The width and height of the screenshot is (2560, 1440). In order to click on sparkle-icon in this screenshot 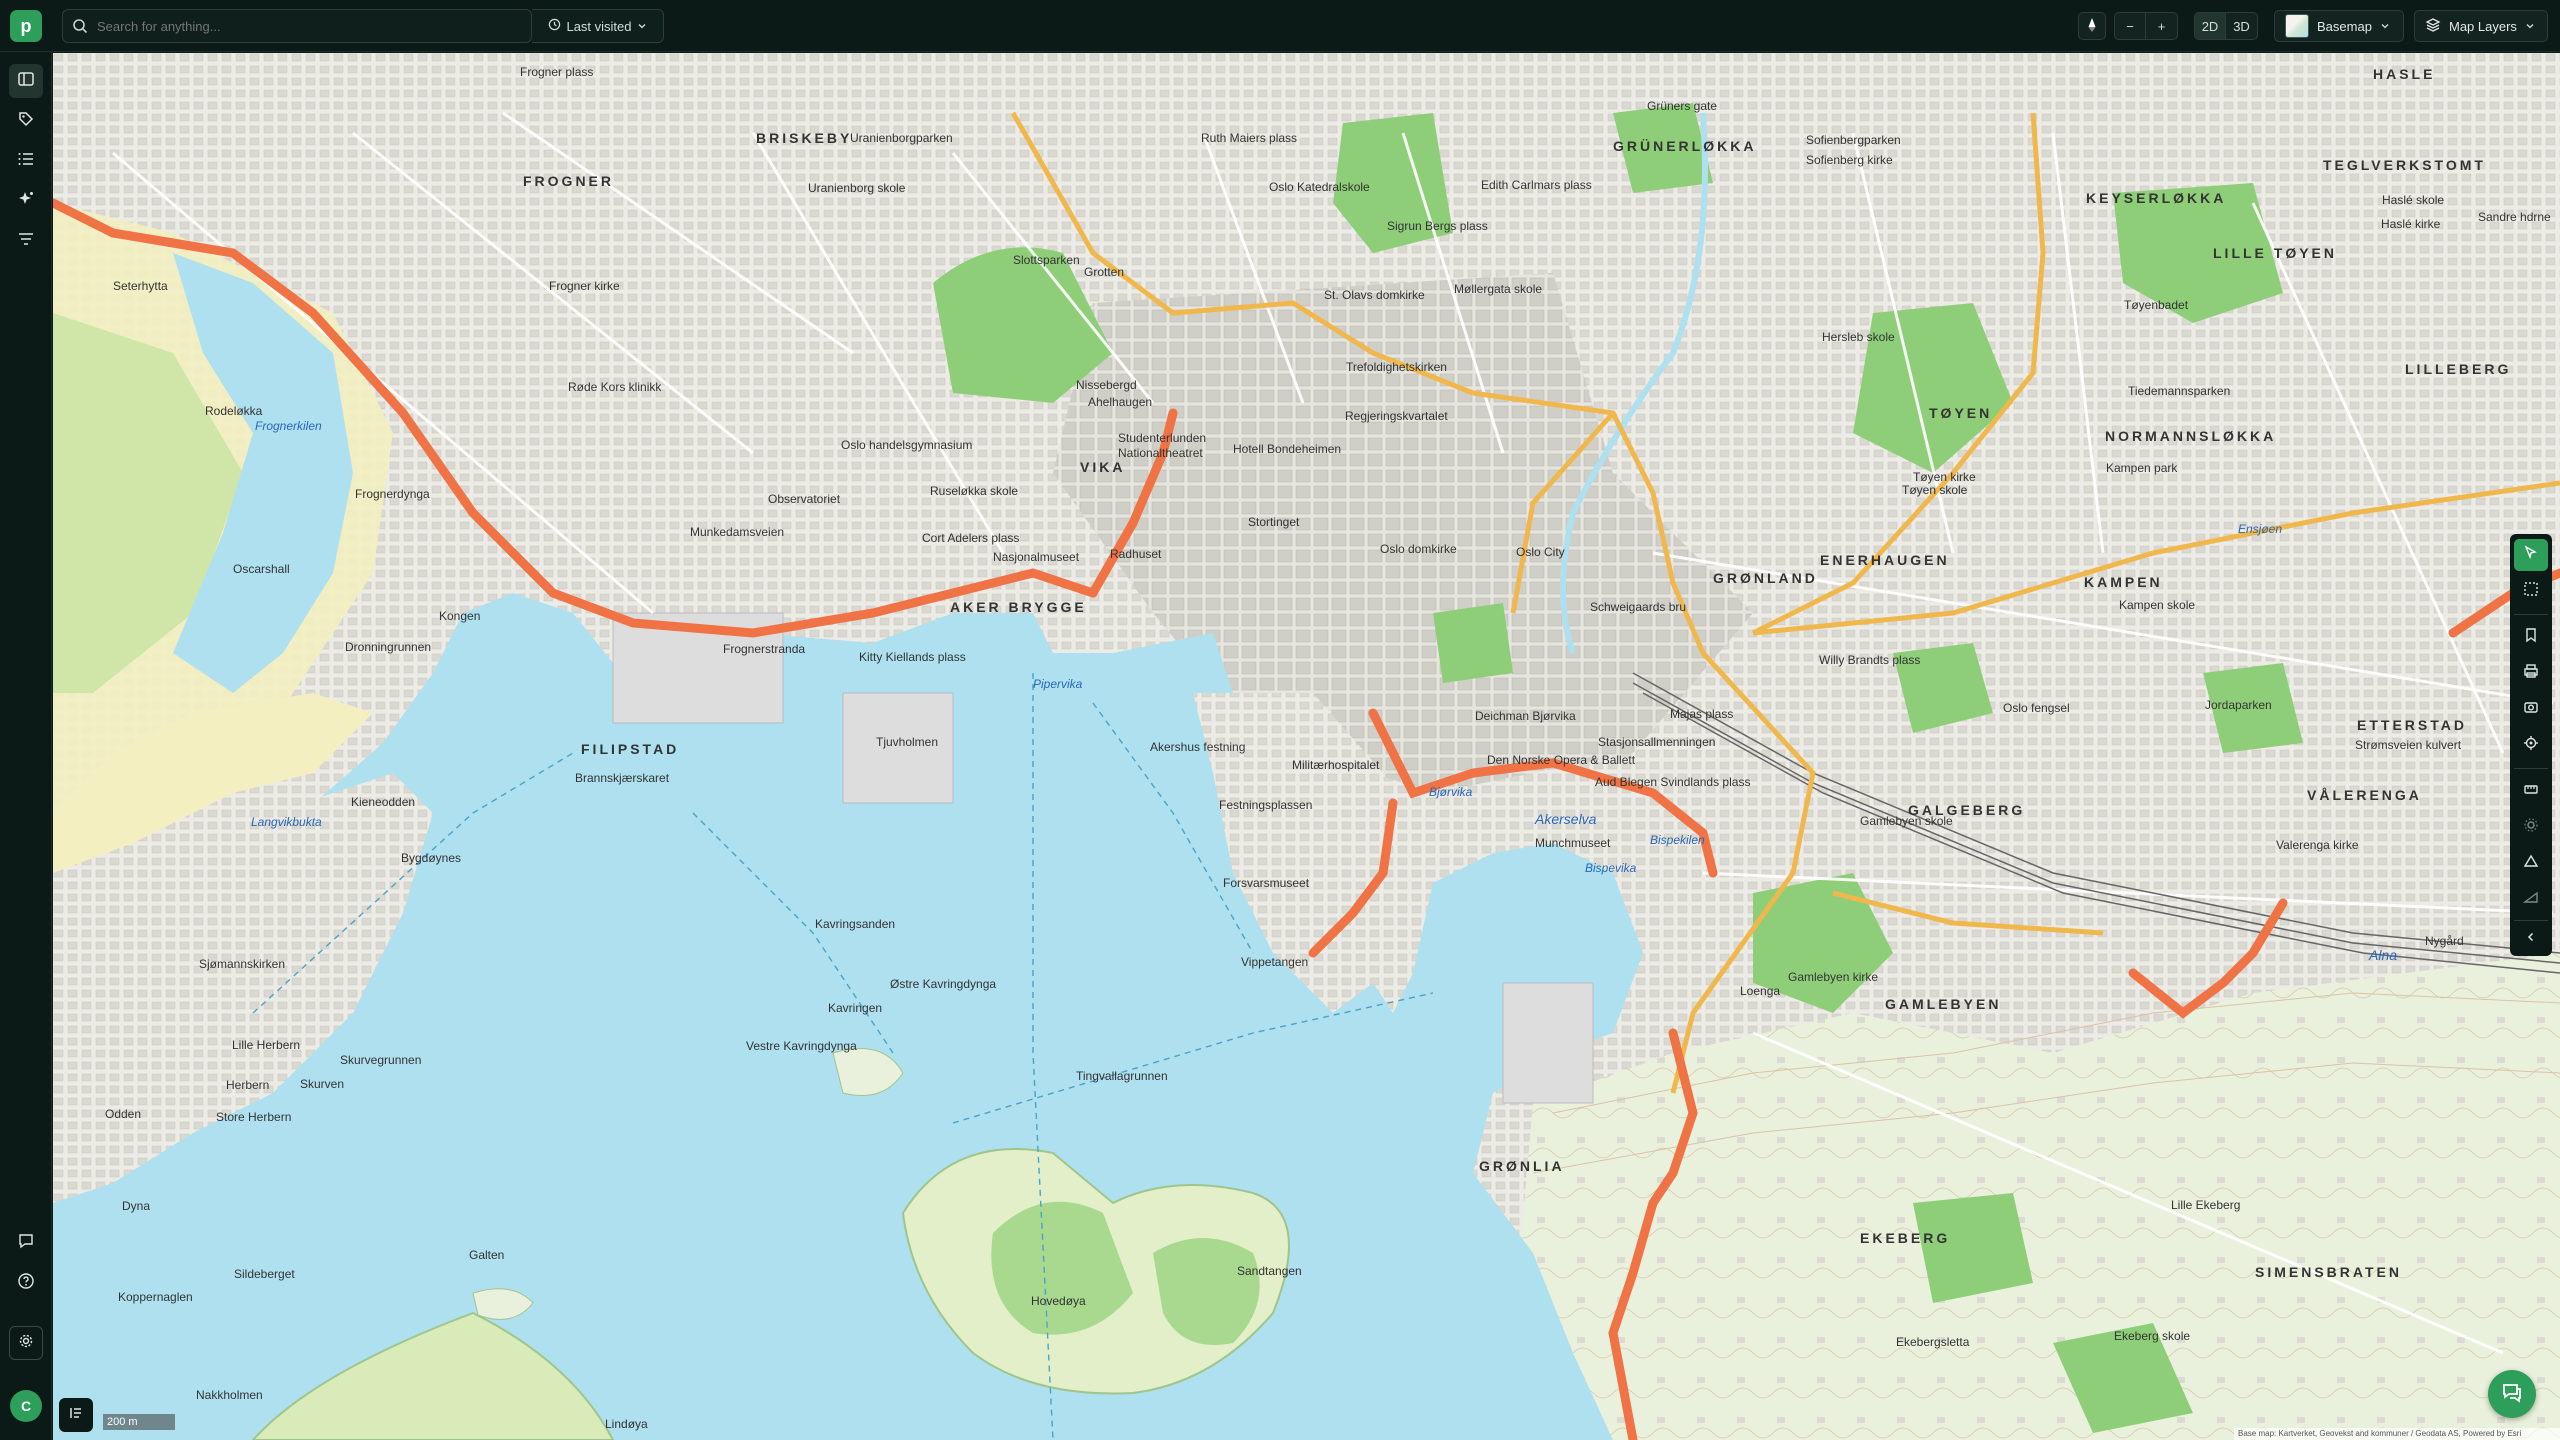, I will do `click(26, 201)`.